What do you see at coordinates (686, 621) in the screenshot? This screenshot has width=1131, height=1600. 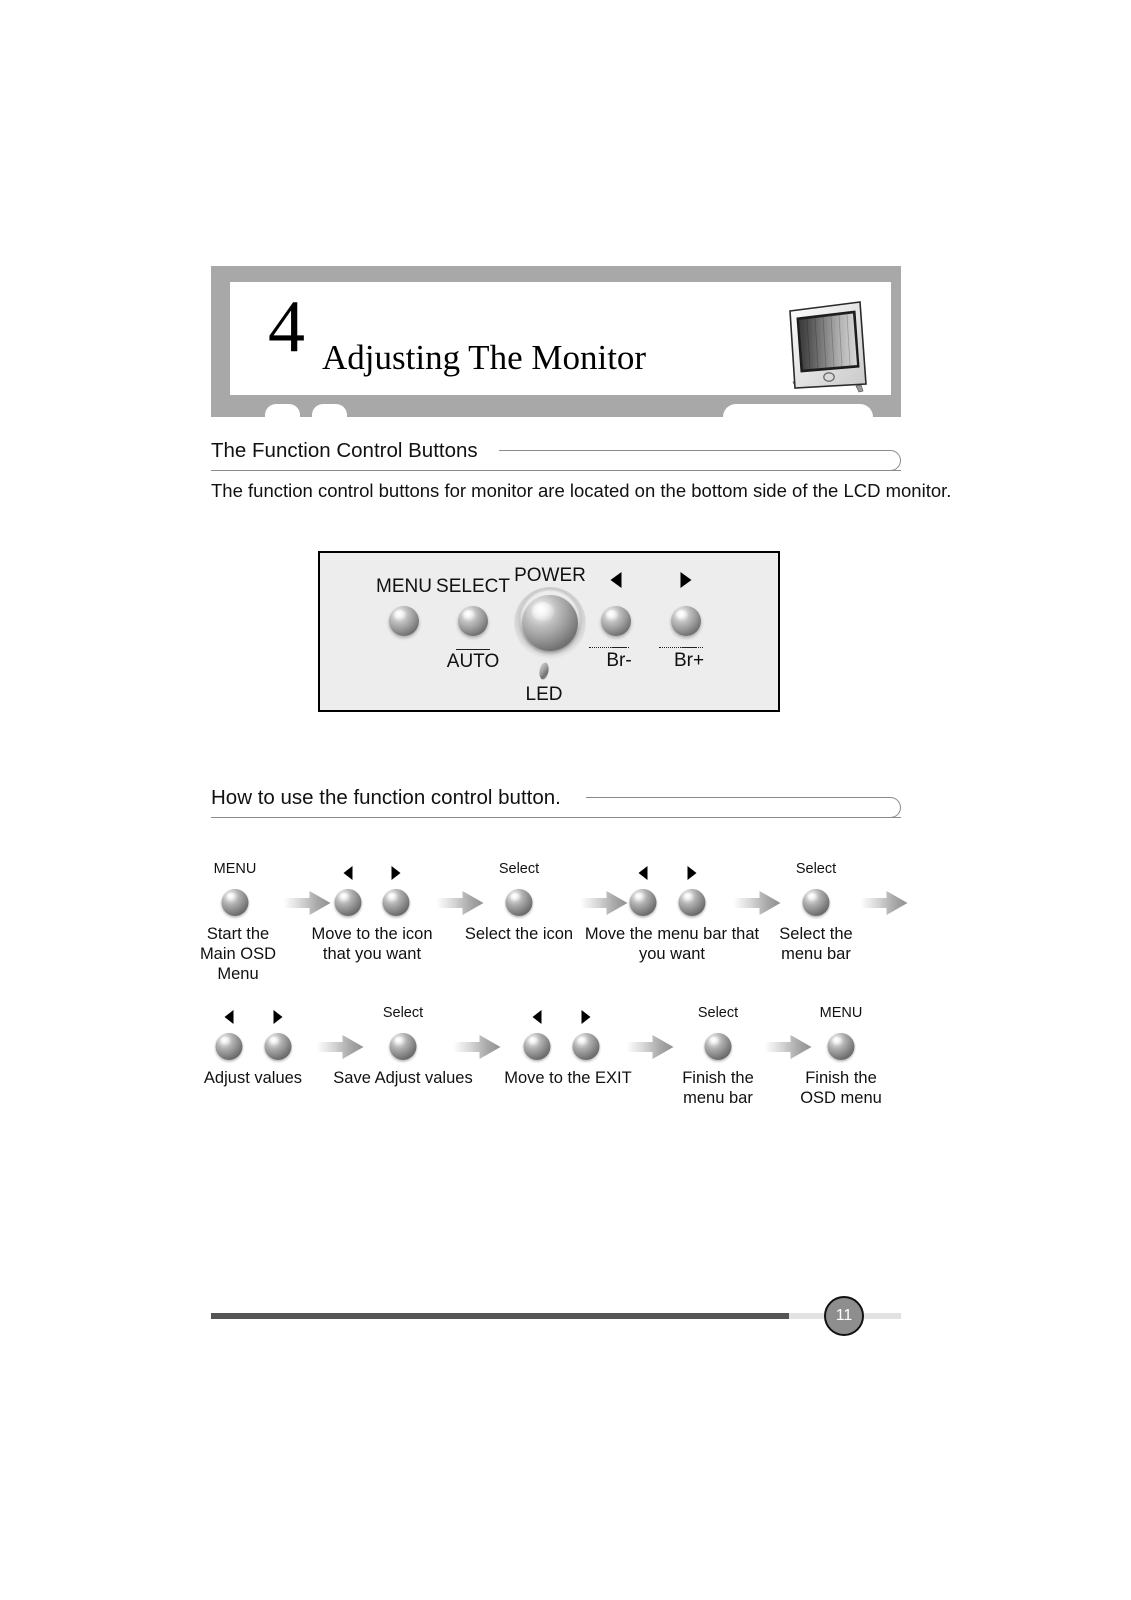 I see `panel-button-right` at bounding box center [686, 621].